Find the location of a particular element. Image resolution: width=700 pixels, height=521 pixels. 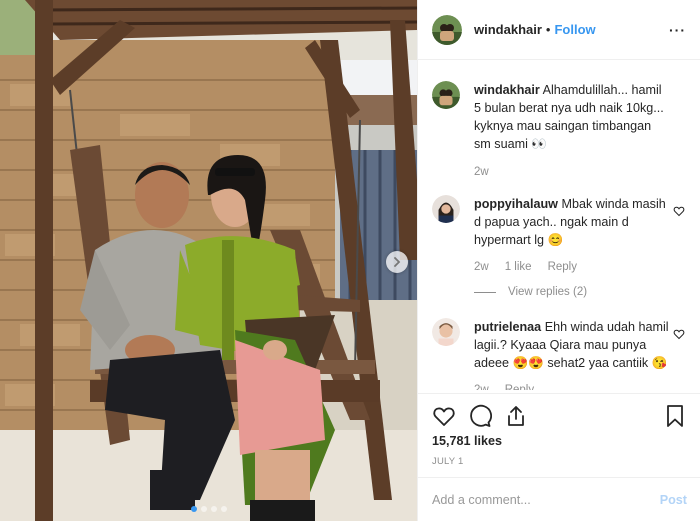

add-comment-bar: Post is located at coordinates (559, 499).